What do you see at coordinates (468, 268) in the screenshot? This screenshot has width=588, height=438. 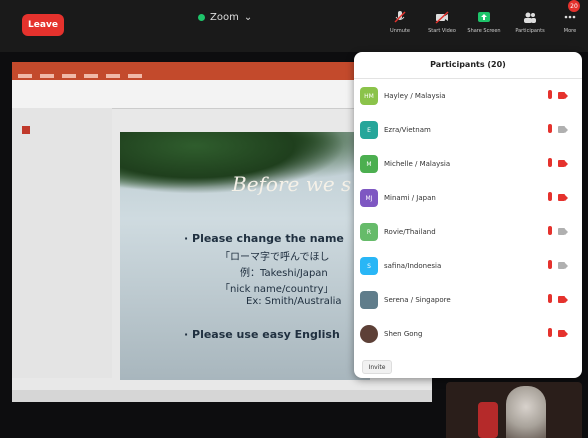 I see `participant-row: S safina/Indonesia` at bounding box center [468, 268].